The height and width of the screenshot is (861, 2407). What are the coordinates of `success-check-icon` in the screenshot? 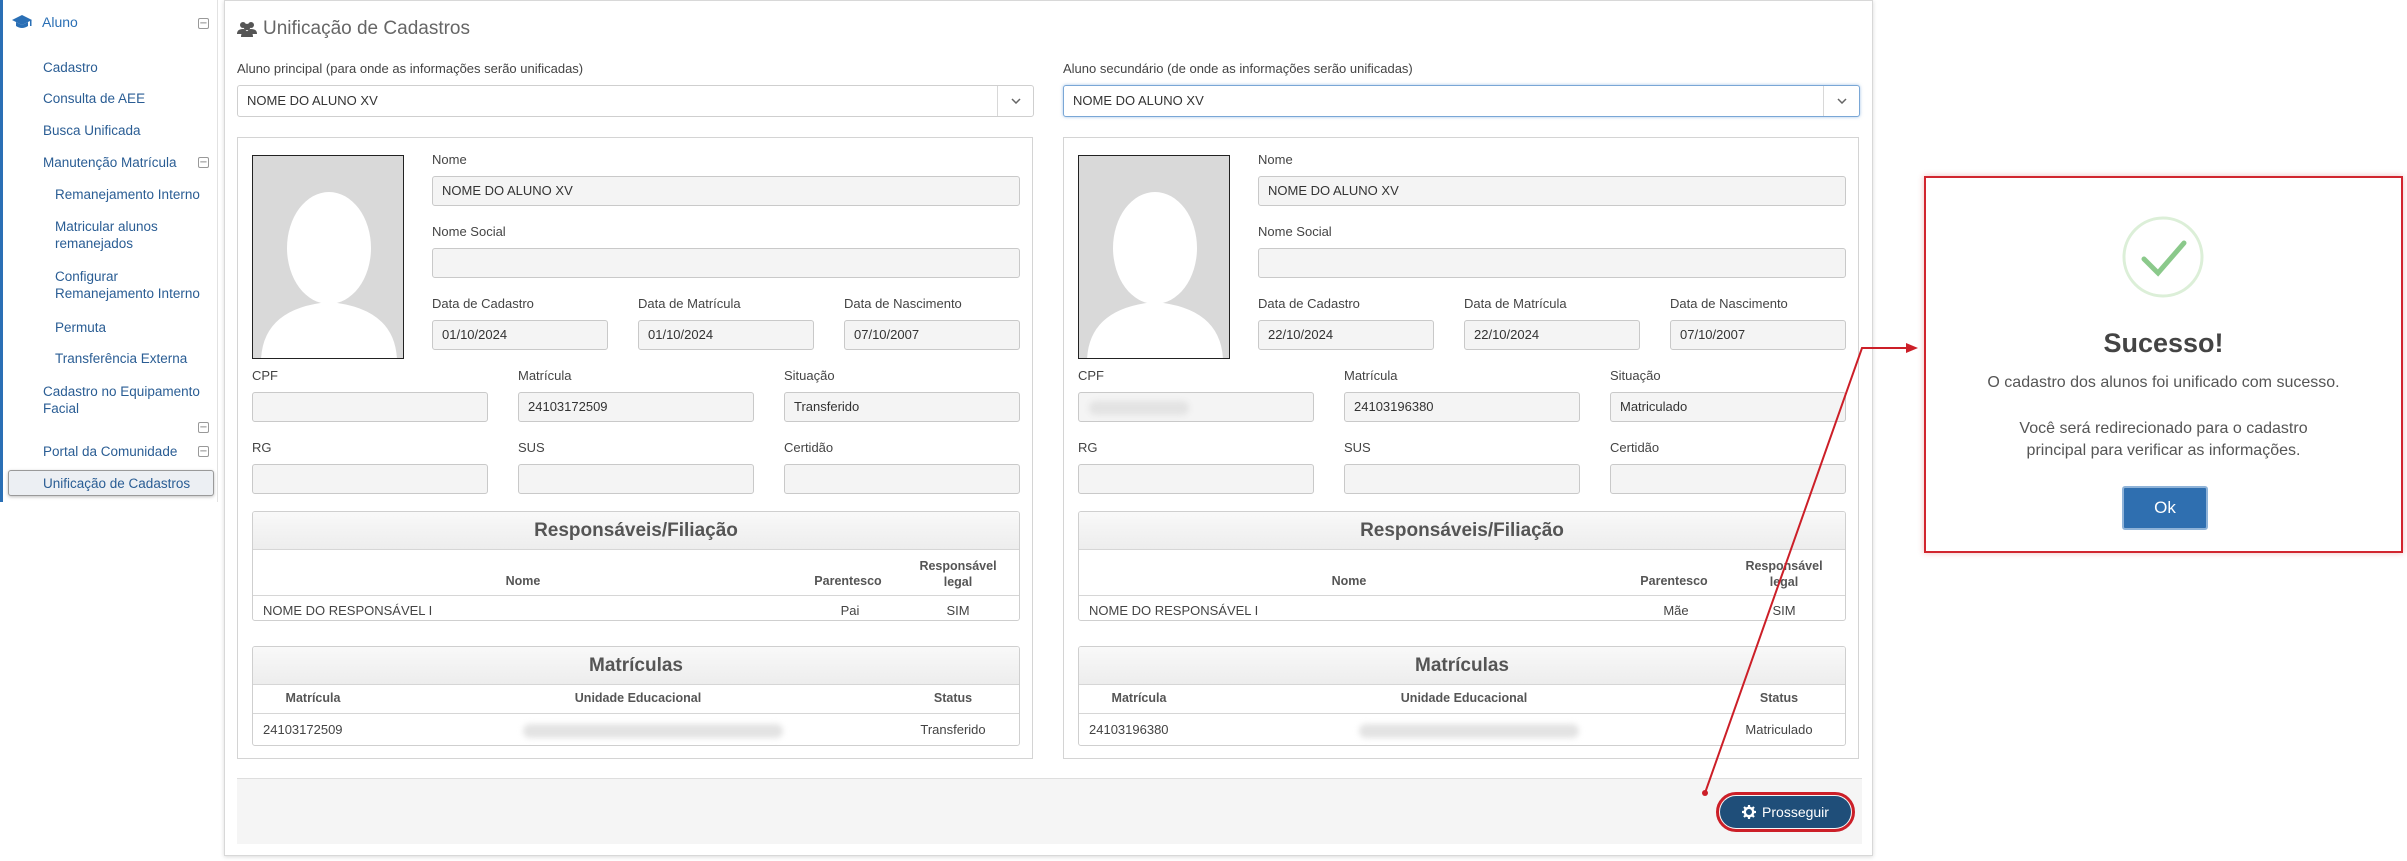 It's located at (2163, 257).